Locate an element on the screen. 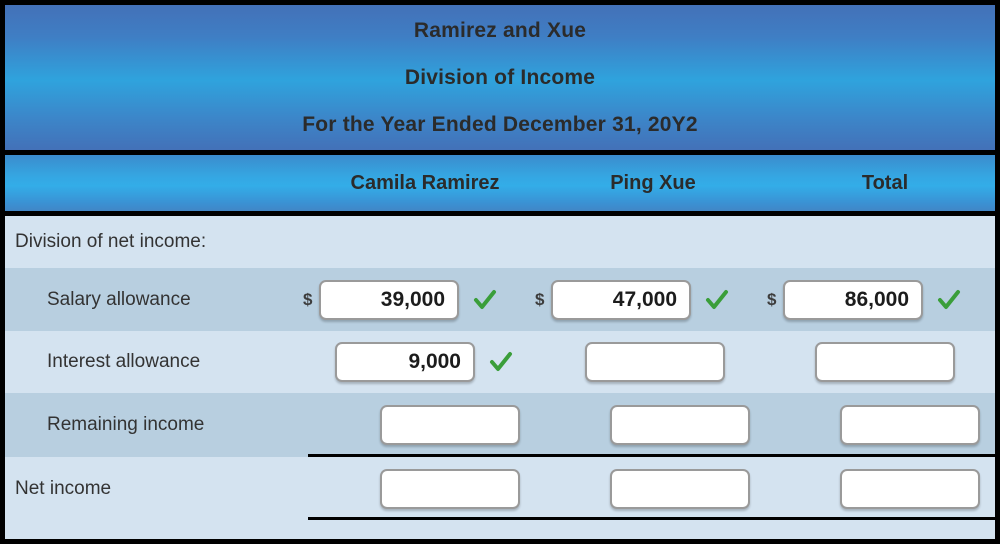 The width and height of the screenshot is (1000, 544). cell-remaining-ping is located at coordinates (680, 425).